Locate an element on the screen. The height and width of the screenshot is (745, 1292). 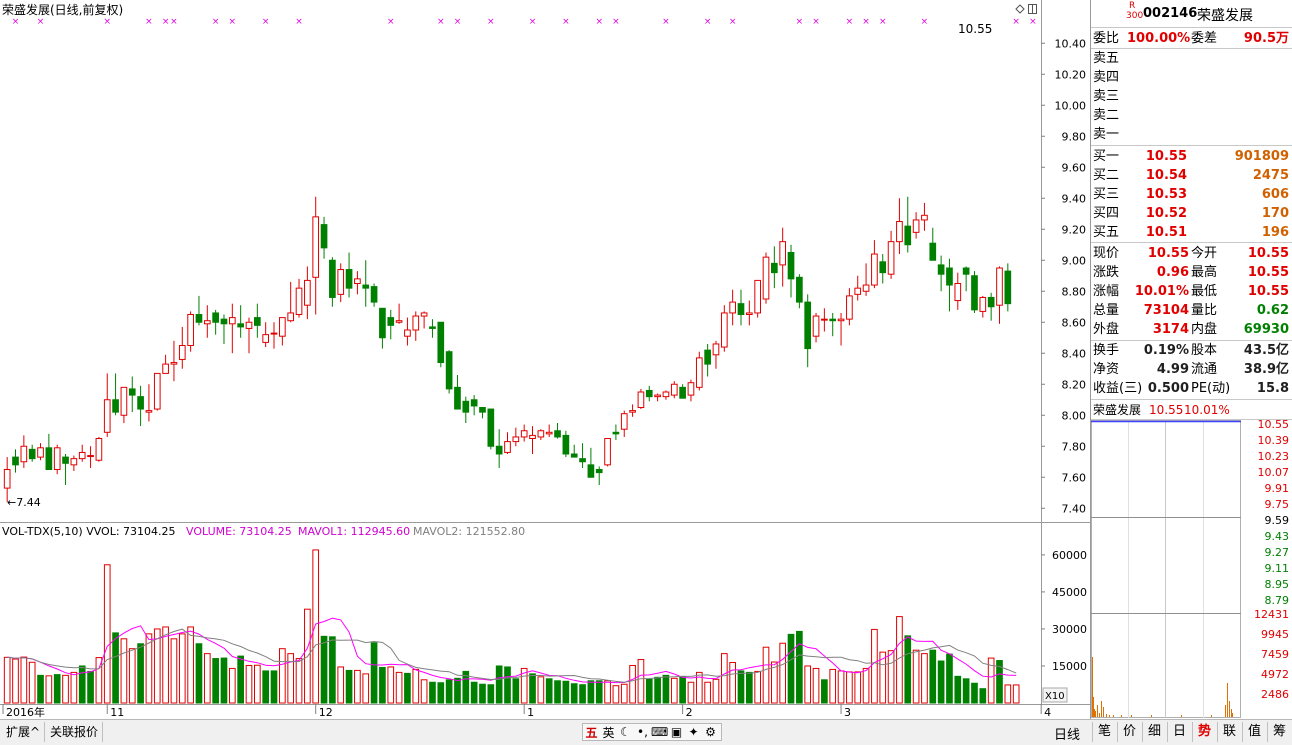
ime-keyboard-icon: ⌨ is located at coordinates (659, 732).